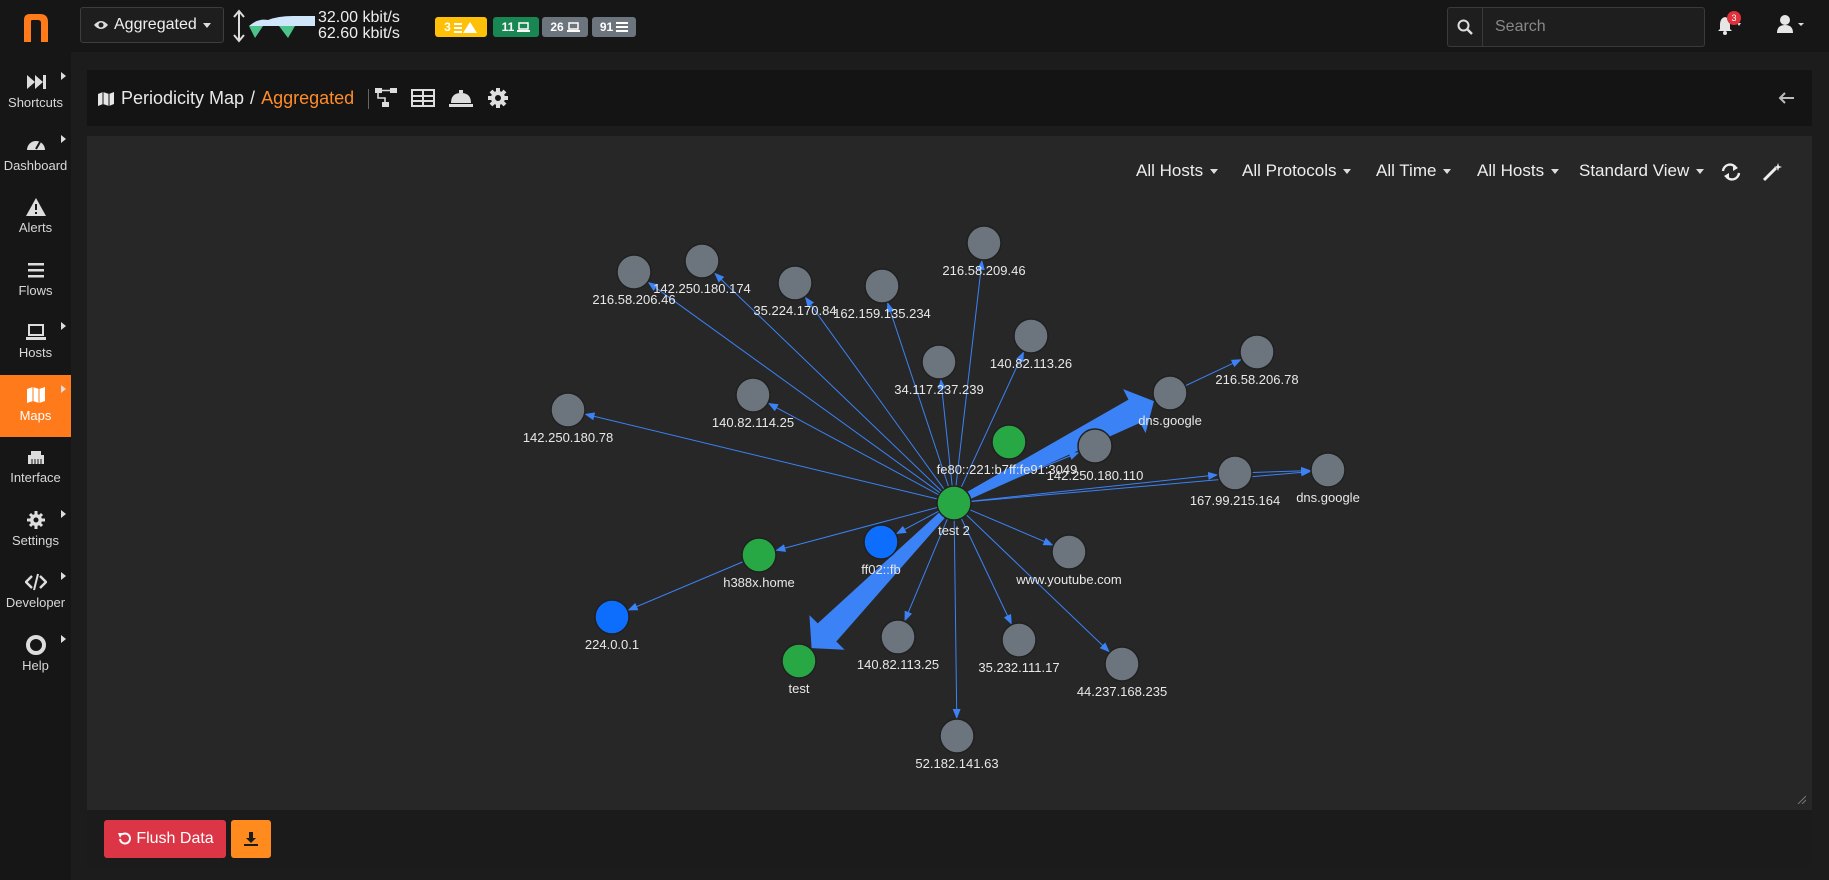  What do you see at coordinates (35, 93) in the screenshot?
I see `sidebar-item-shortcuts: Shortcuts` at bounding box center [35, 93].